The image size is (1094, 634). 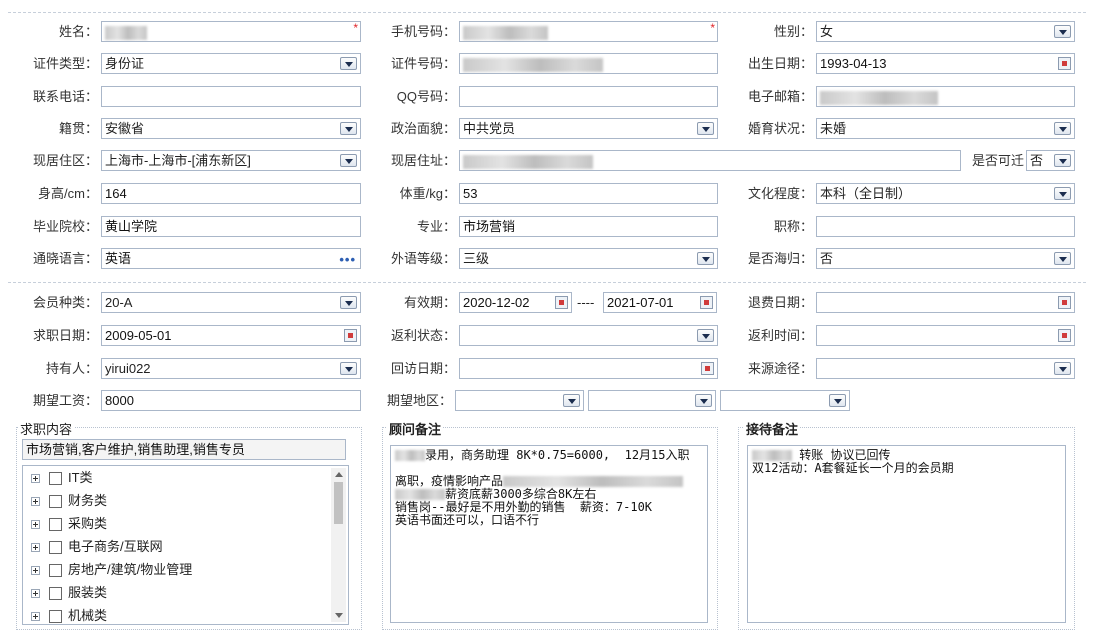 What do you see at coordinates (588, 335) in the screenshot?
I see `rebate-status-select` at bounding box center [588, 335].